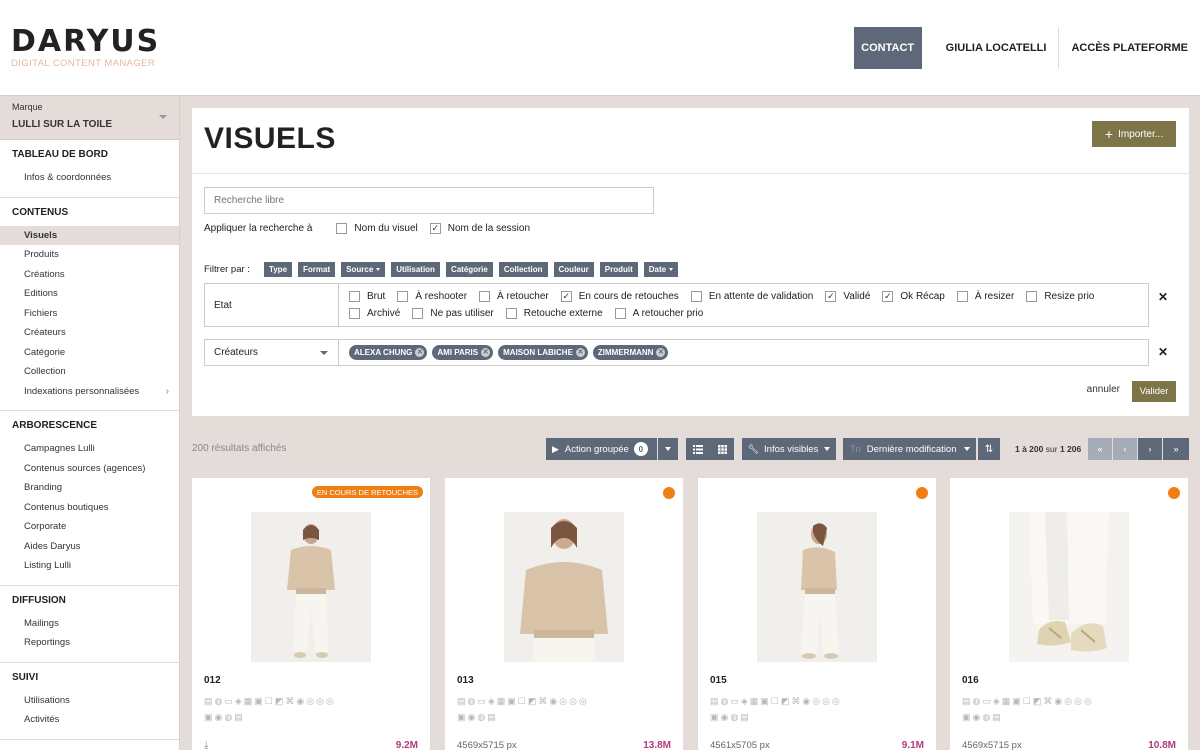  What do you see at coordinates (479, 228) in the screenshot?
I see `option-nom-session: ✓ Nom de la session` at bounding box center [479, 228].